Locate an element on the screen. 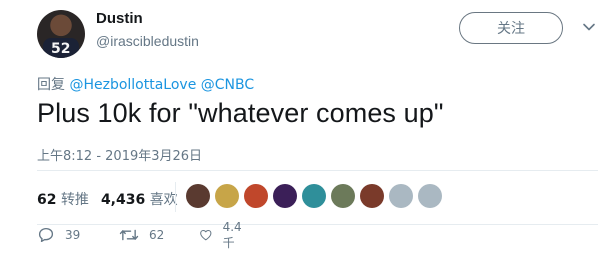  retweet-stat-count: 62 is located at coordinates (47, 200).